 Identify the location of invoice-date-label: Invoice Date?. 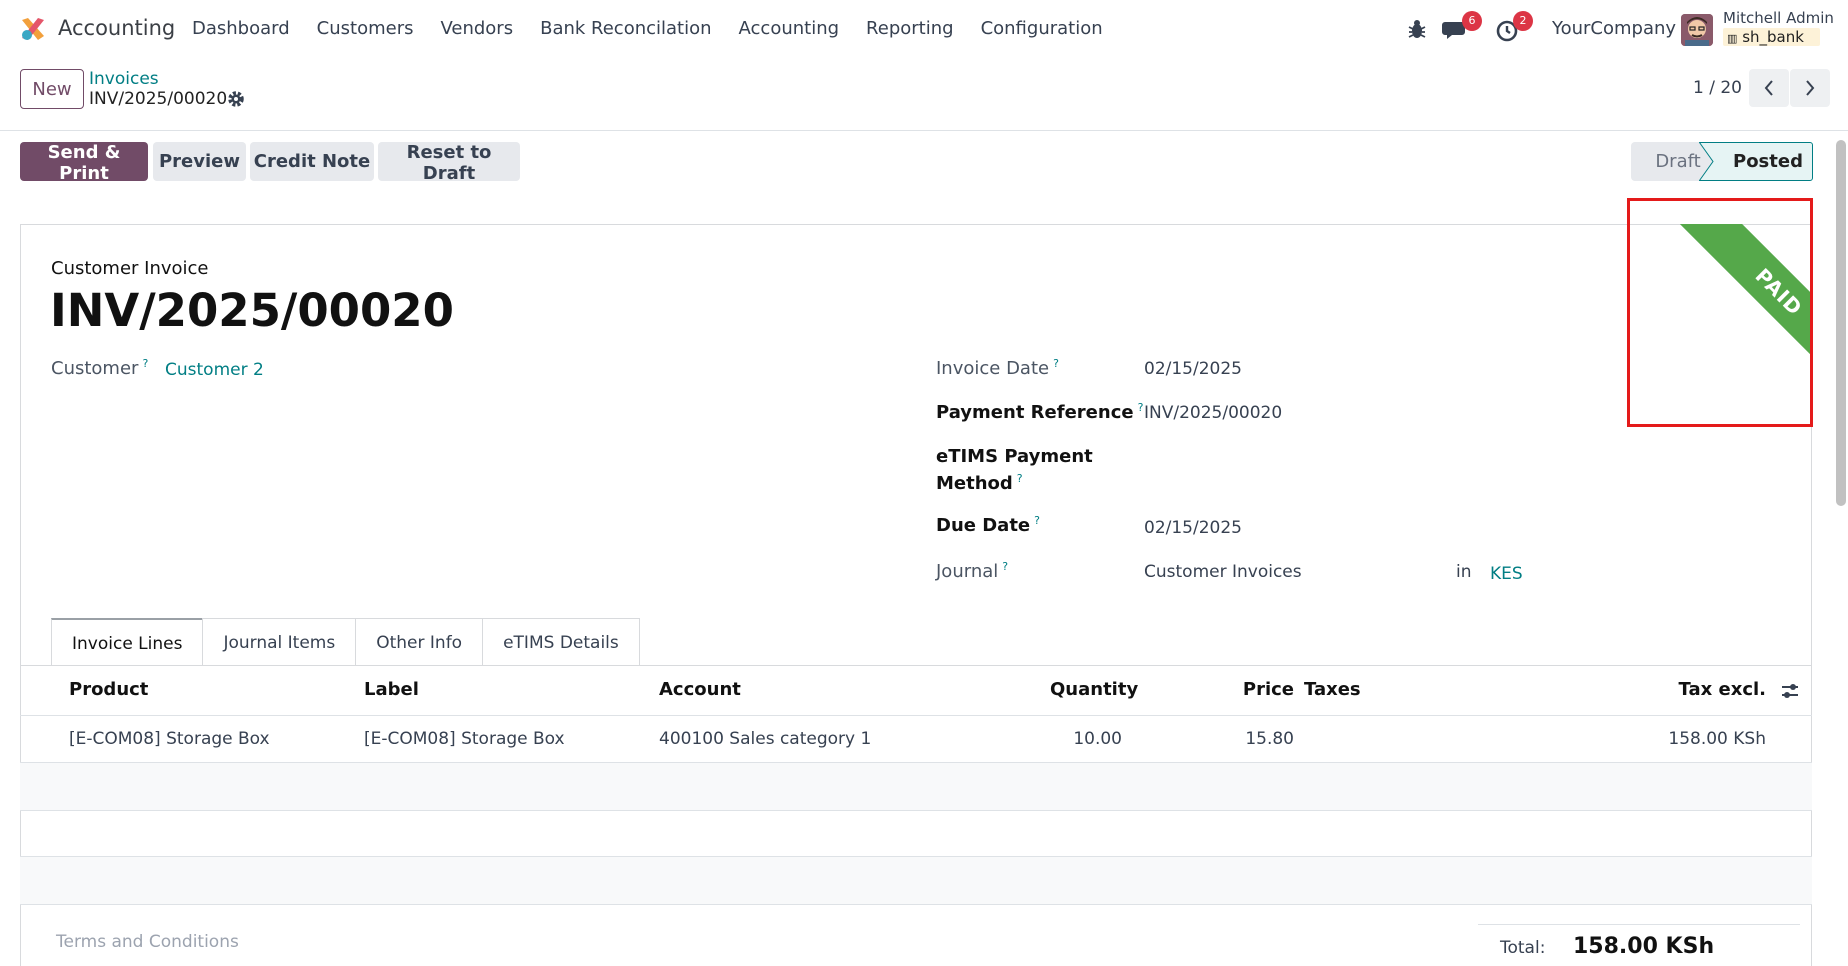
(997, 368).